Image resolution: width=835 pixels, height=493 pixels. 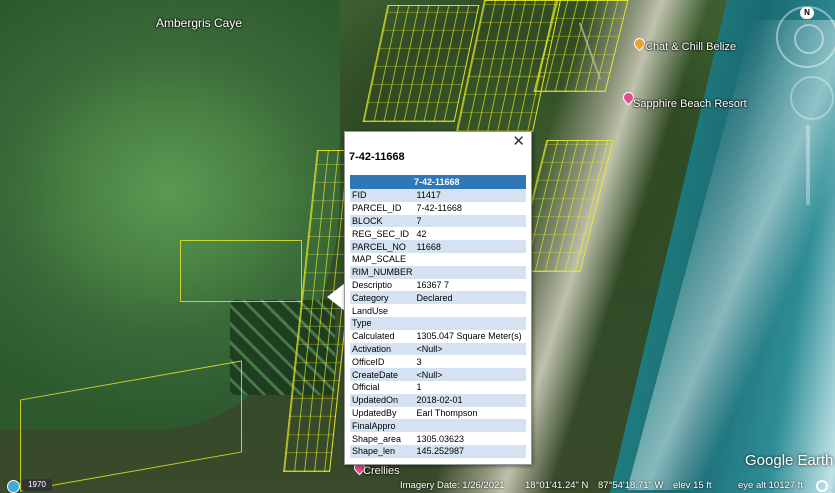 What do you see at coordinates (368, 361) in the screenshot?
I see `attribute-key: OfficeID` at bounding box center [368, 361].